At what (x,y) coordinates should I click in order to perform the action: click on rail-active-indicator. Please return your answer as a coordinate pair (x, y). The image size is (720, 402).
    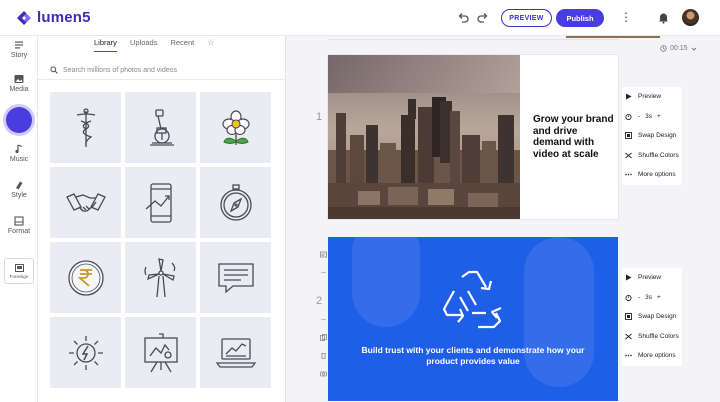
    Looking at the image, I should click on (19, 120).